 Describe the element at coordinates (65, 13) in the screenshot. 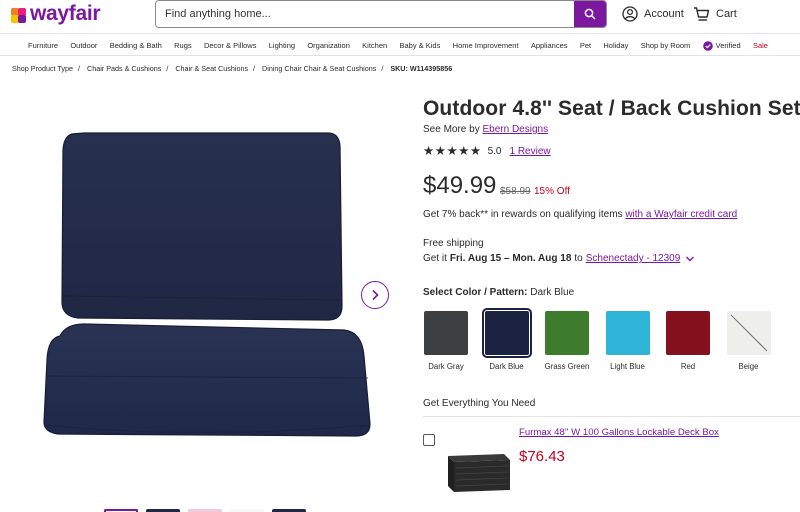

I see `logo-text: wayfair` at that location.